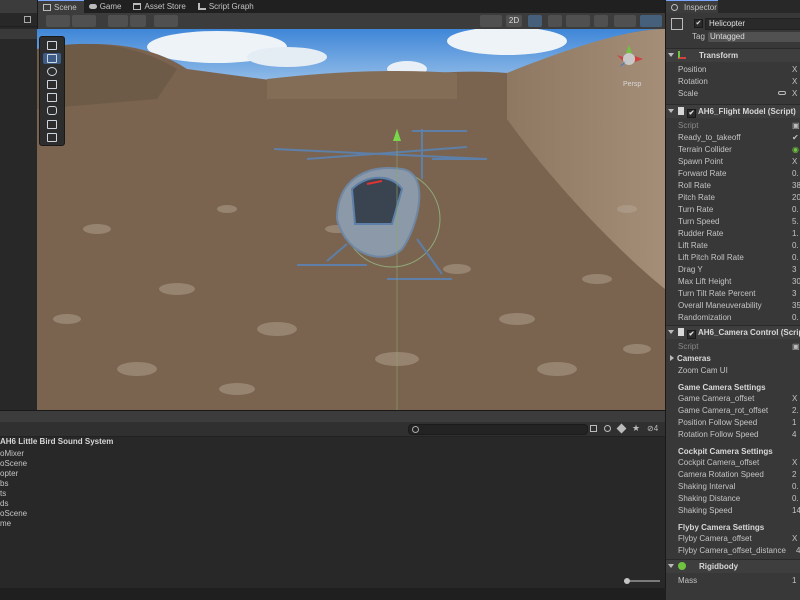  What do you see at coordinates (514, 21) in the screenshot?
I see `mode-2d-button: 2D` at bounding box center [514, 21].